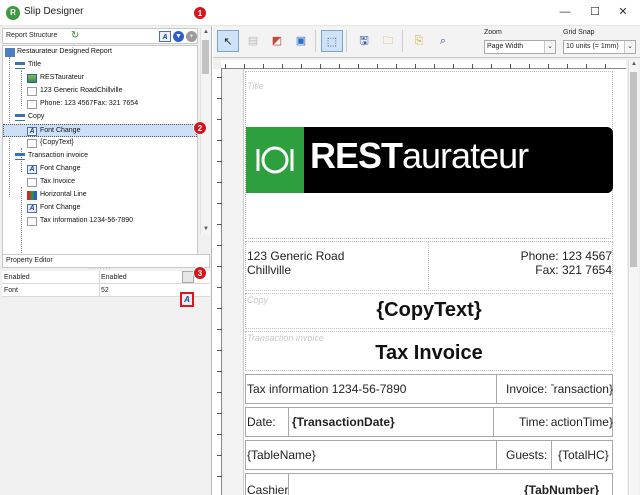 The image size is (640, 495). I want to click on copy-text: {CopyText}, so click(429, 310).